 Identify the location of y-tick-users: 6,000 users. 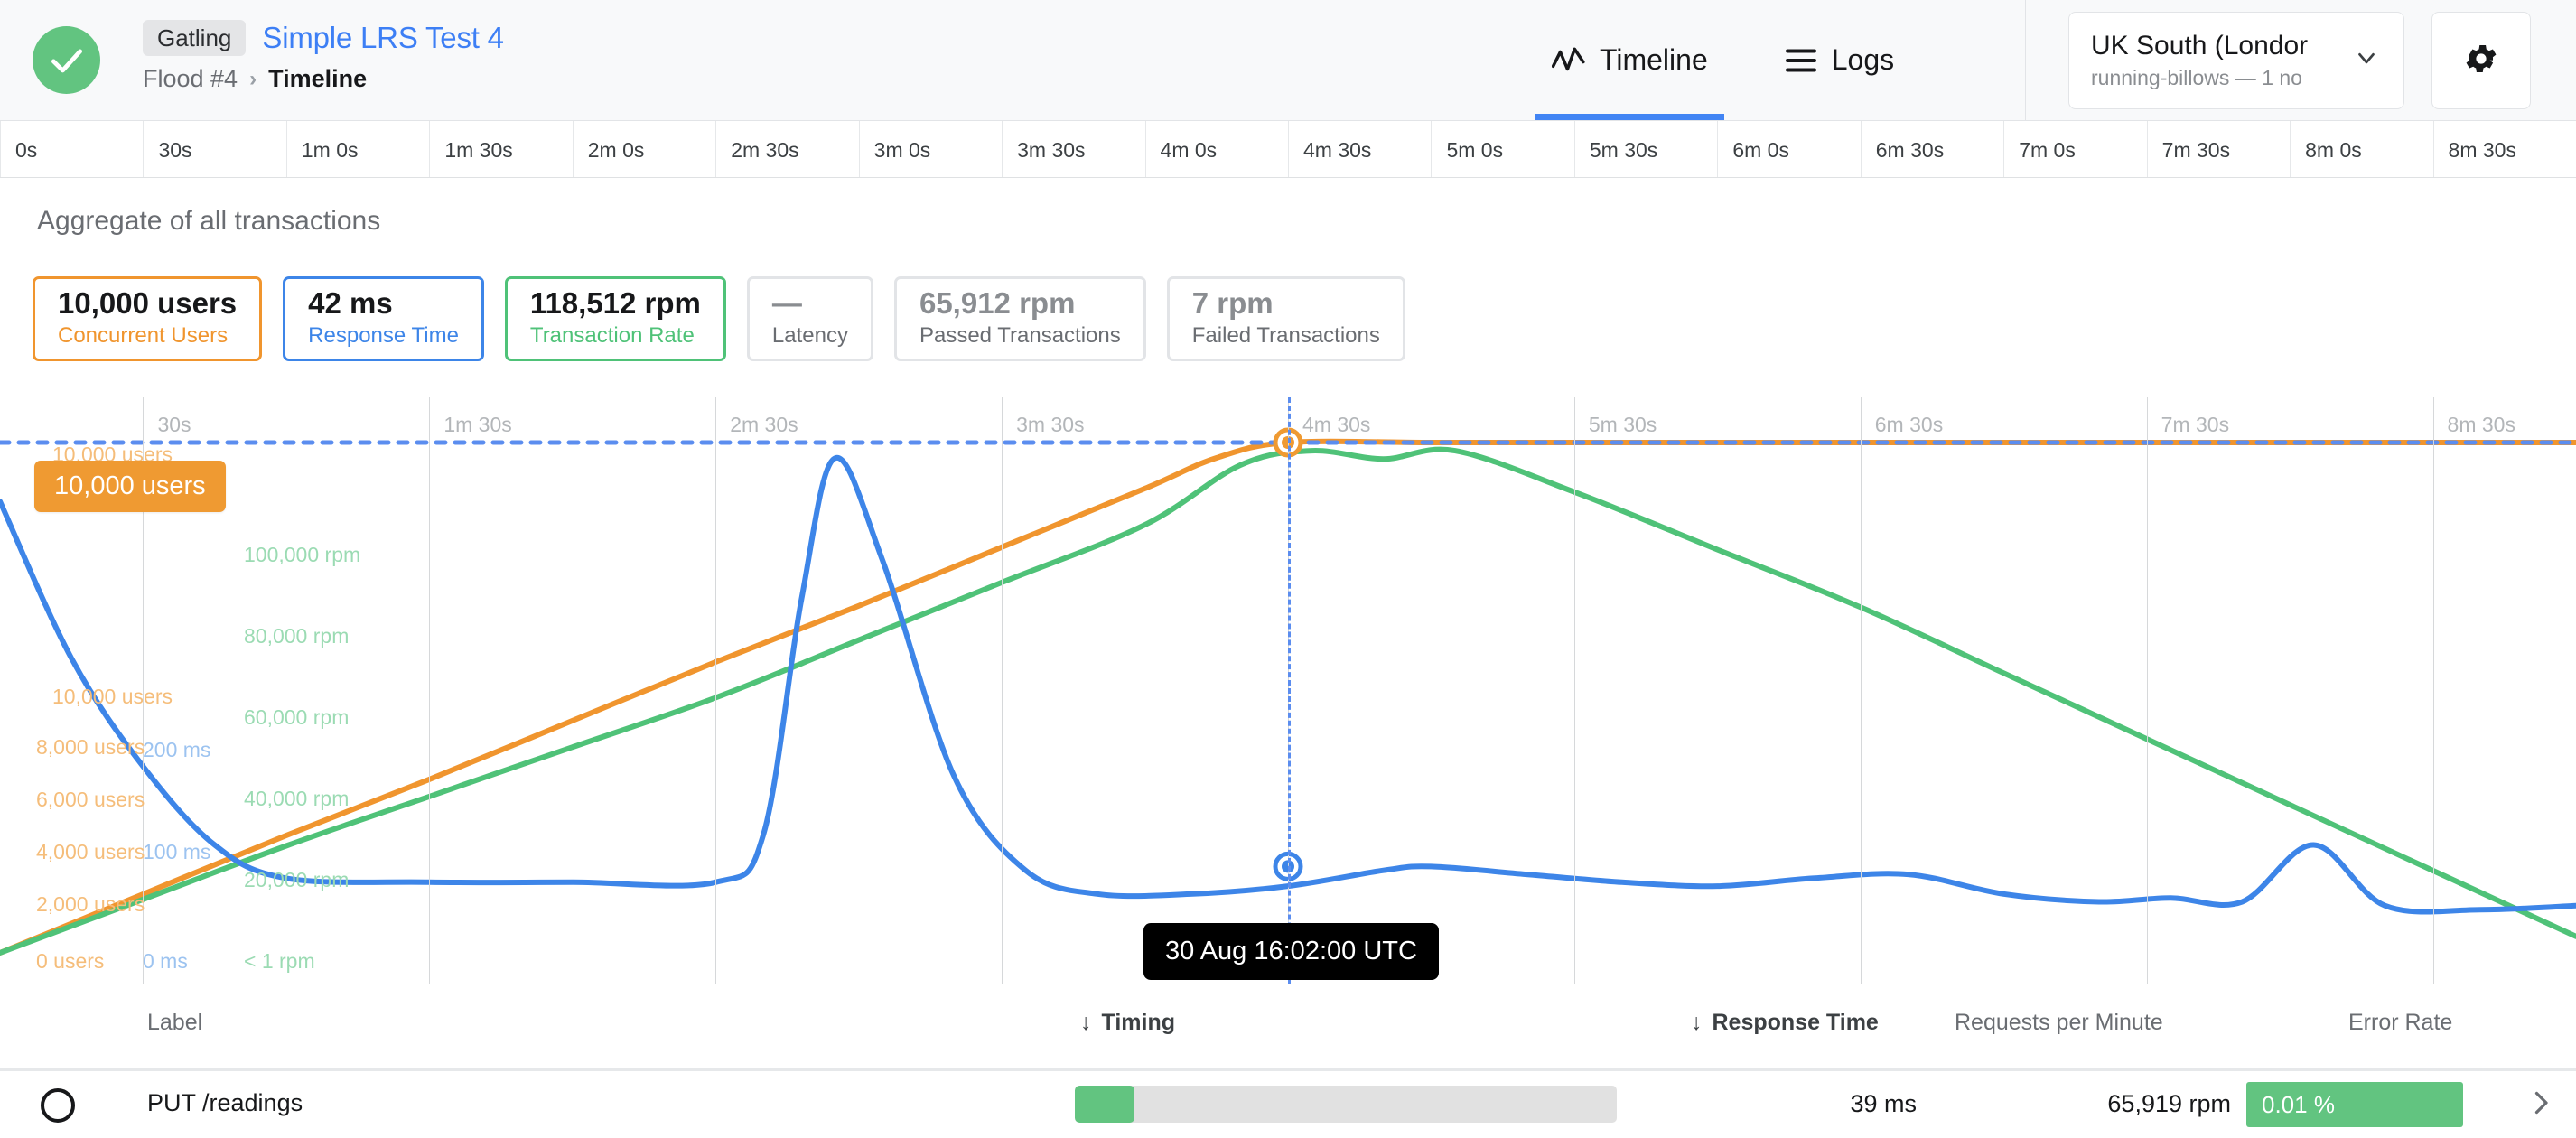
(91, 799).